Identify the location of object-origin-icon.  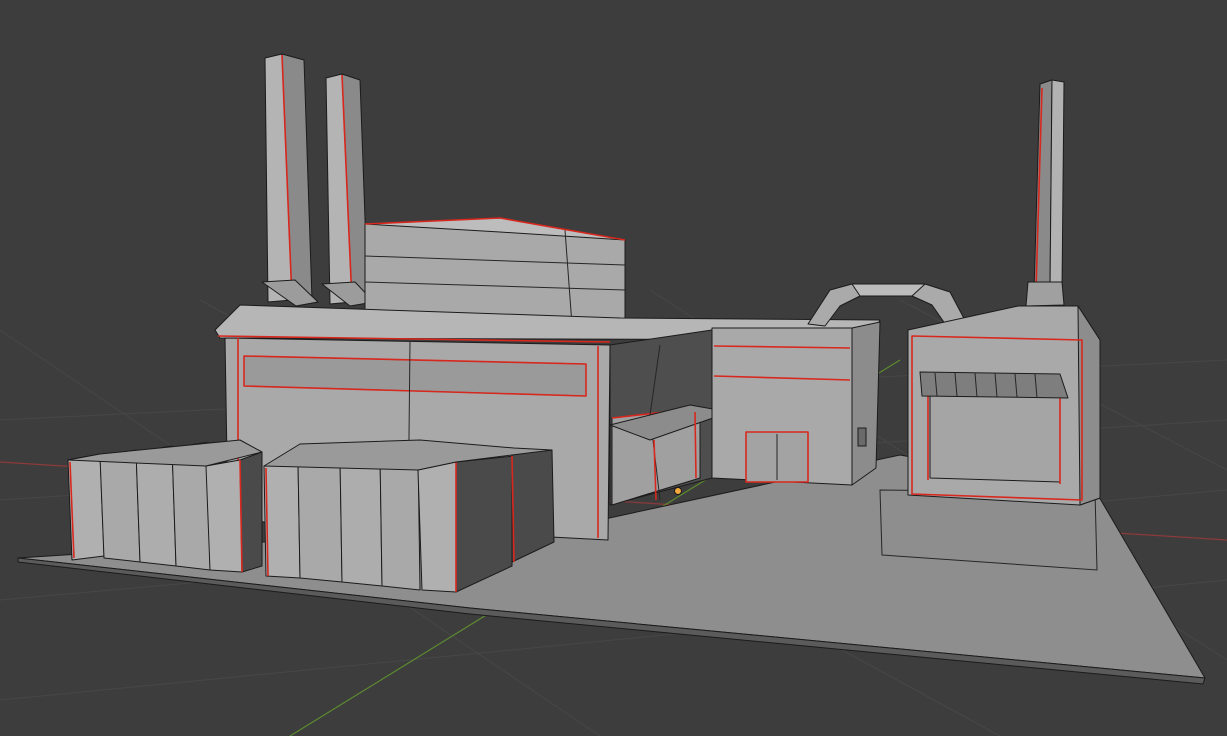
(678, 491).